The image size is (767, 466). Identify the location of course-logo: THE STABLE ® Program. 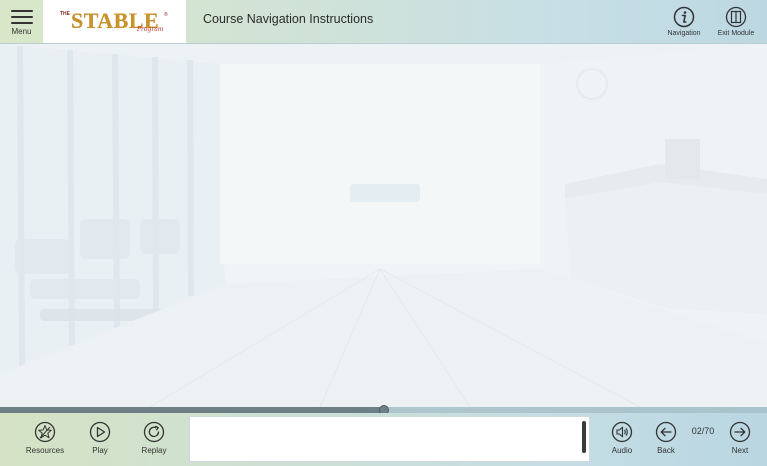
(114, 21).